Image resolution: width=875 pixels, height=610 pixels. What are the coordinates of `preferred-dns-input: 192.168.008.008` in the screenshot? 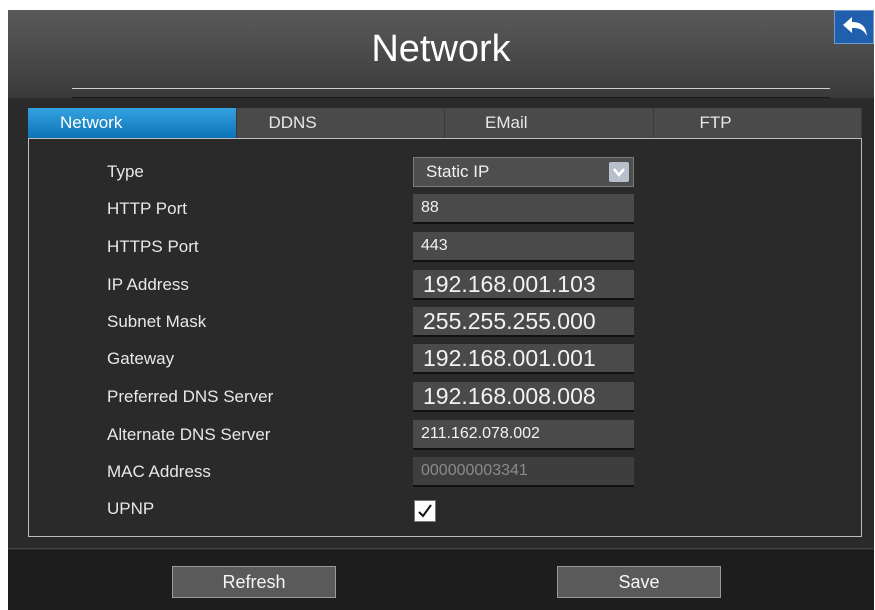 It's located at (523, 397).